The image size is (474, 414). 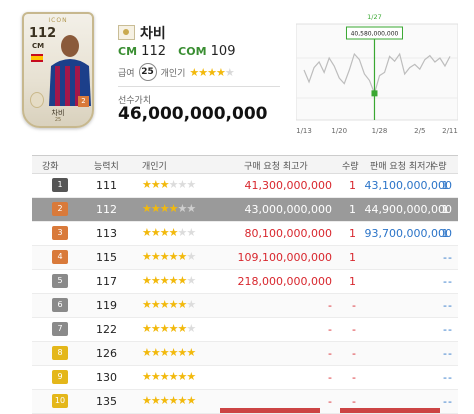 I want to click on header-sell-qty: 수량, so click(x=438, y=167).